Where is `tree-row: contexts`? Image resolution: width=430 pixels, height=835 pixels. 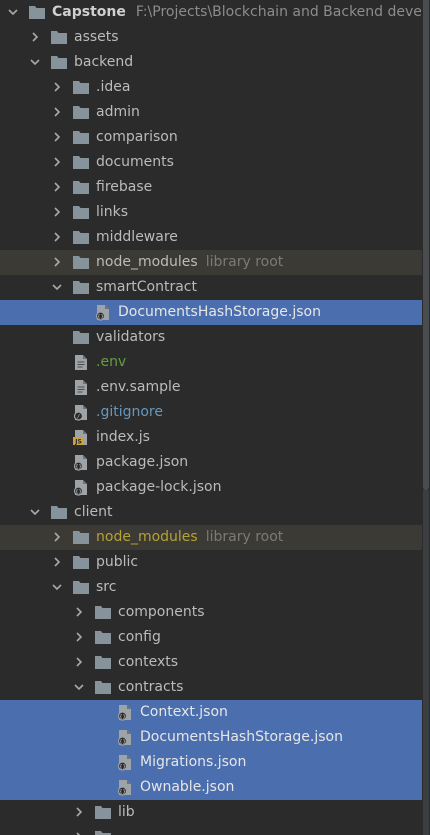 tree-row: contexts is located at coordinates (211, 662).